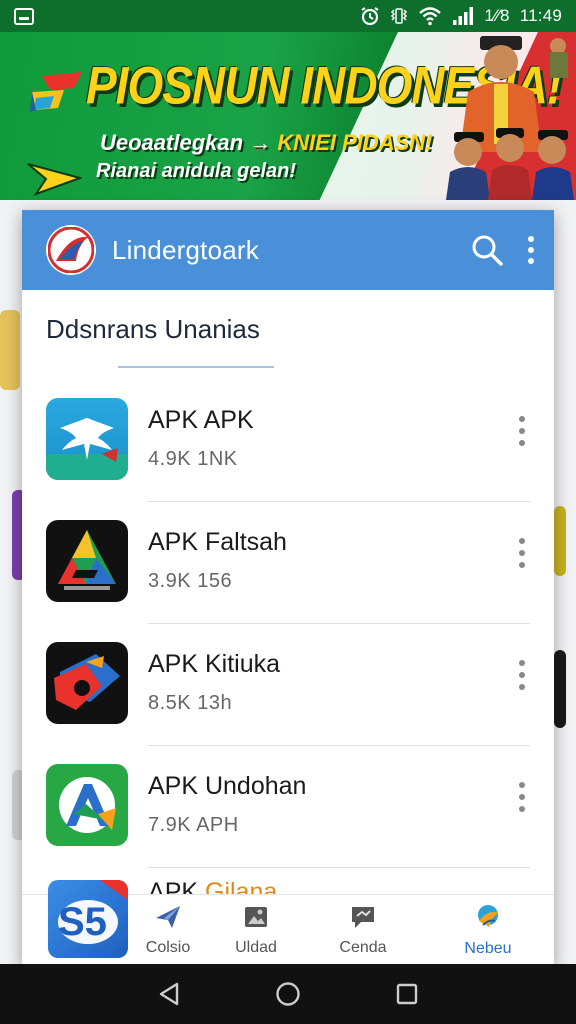  I want to click on system-nav-bar, so click(288, 994).